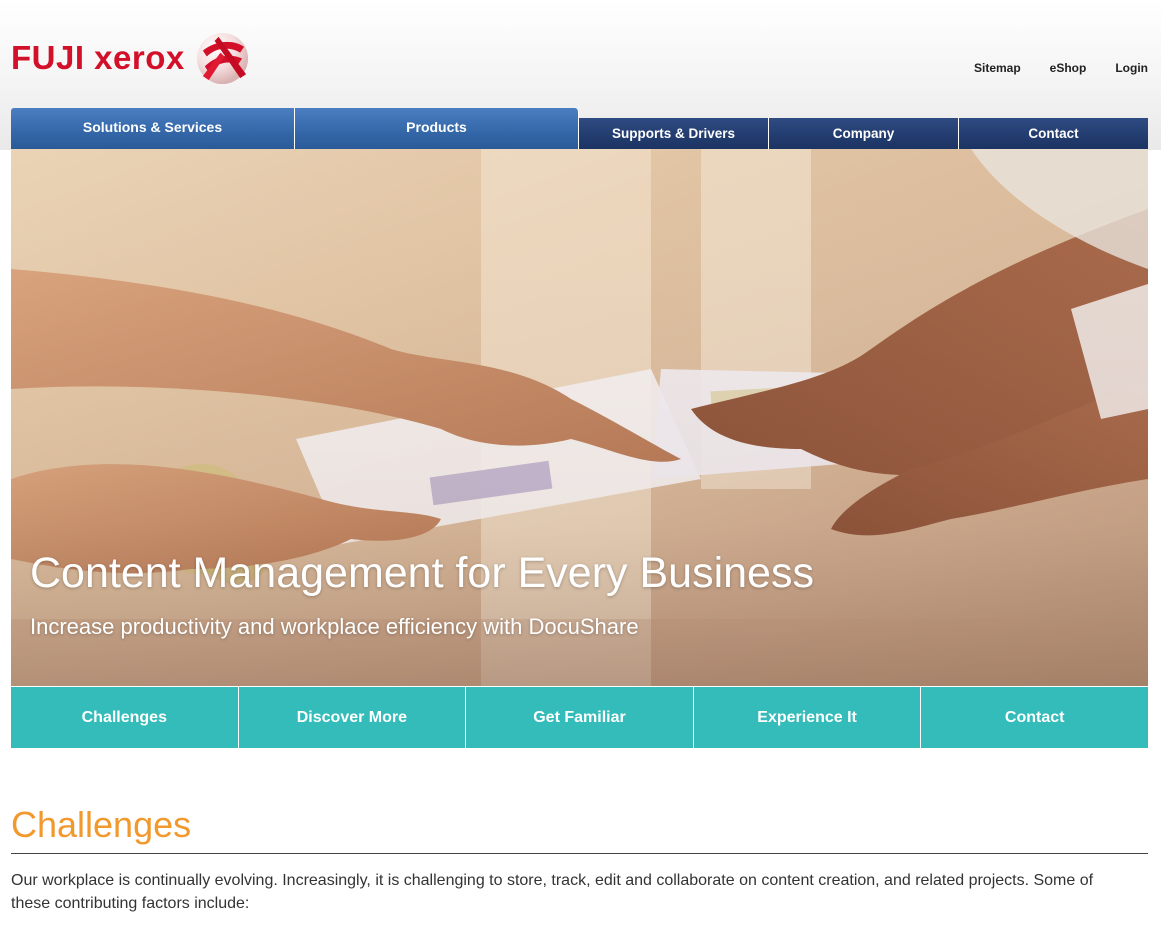  What do you see at coordinates (997, 68) in the screenshot?
I see `sitemap-link: Sitemap` at bounding box center [997, 68].